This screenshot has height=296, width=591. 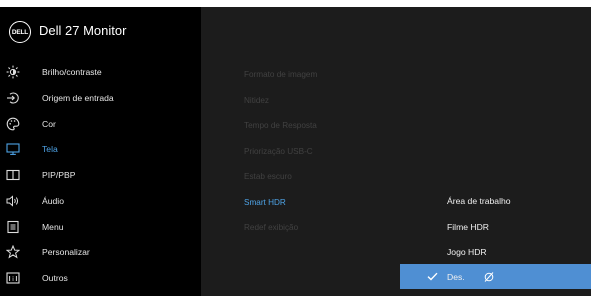 What do you see at coordinates (280, 125) in the screenshot?
I see `submenu-item-response-time: Tempo de Resposta` at bounding box center [280, 125].